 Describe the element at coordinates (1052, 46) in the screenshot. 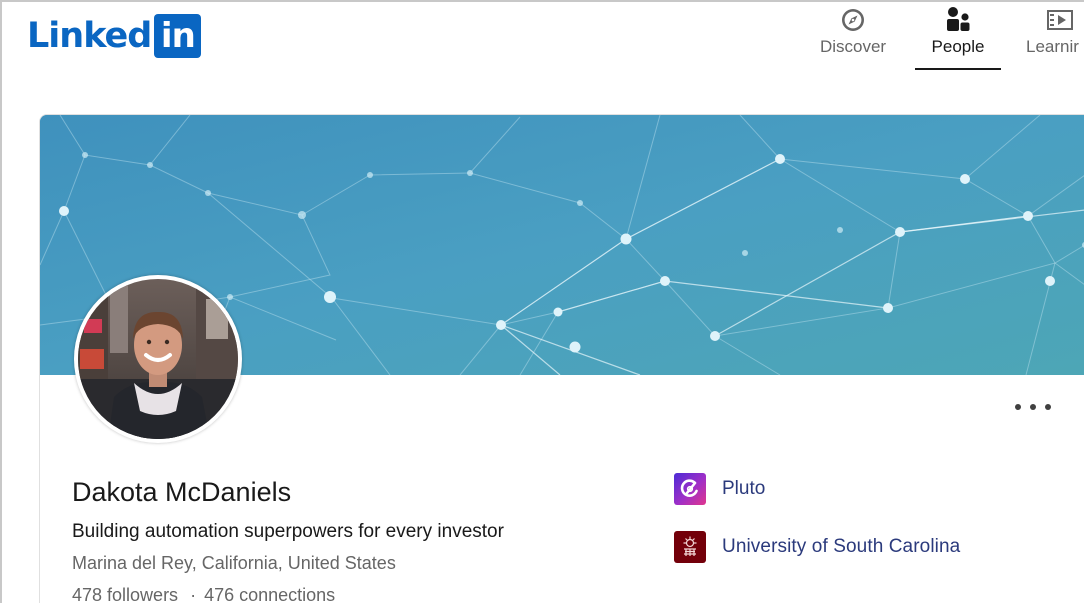

I see `nav-label: Learnir` at that location.